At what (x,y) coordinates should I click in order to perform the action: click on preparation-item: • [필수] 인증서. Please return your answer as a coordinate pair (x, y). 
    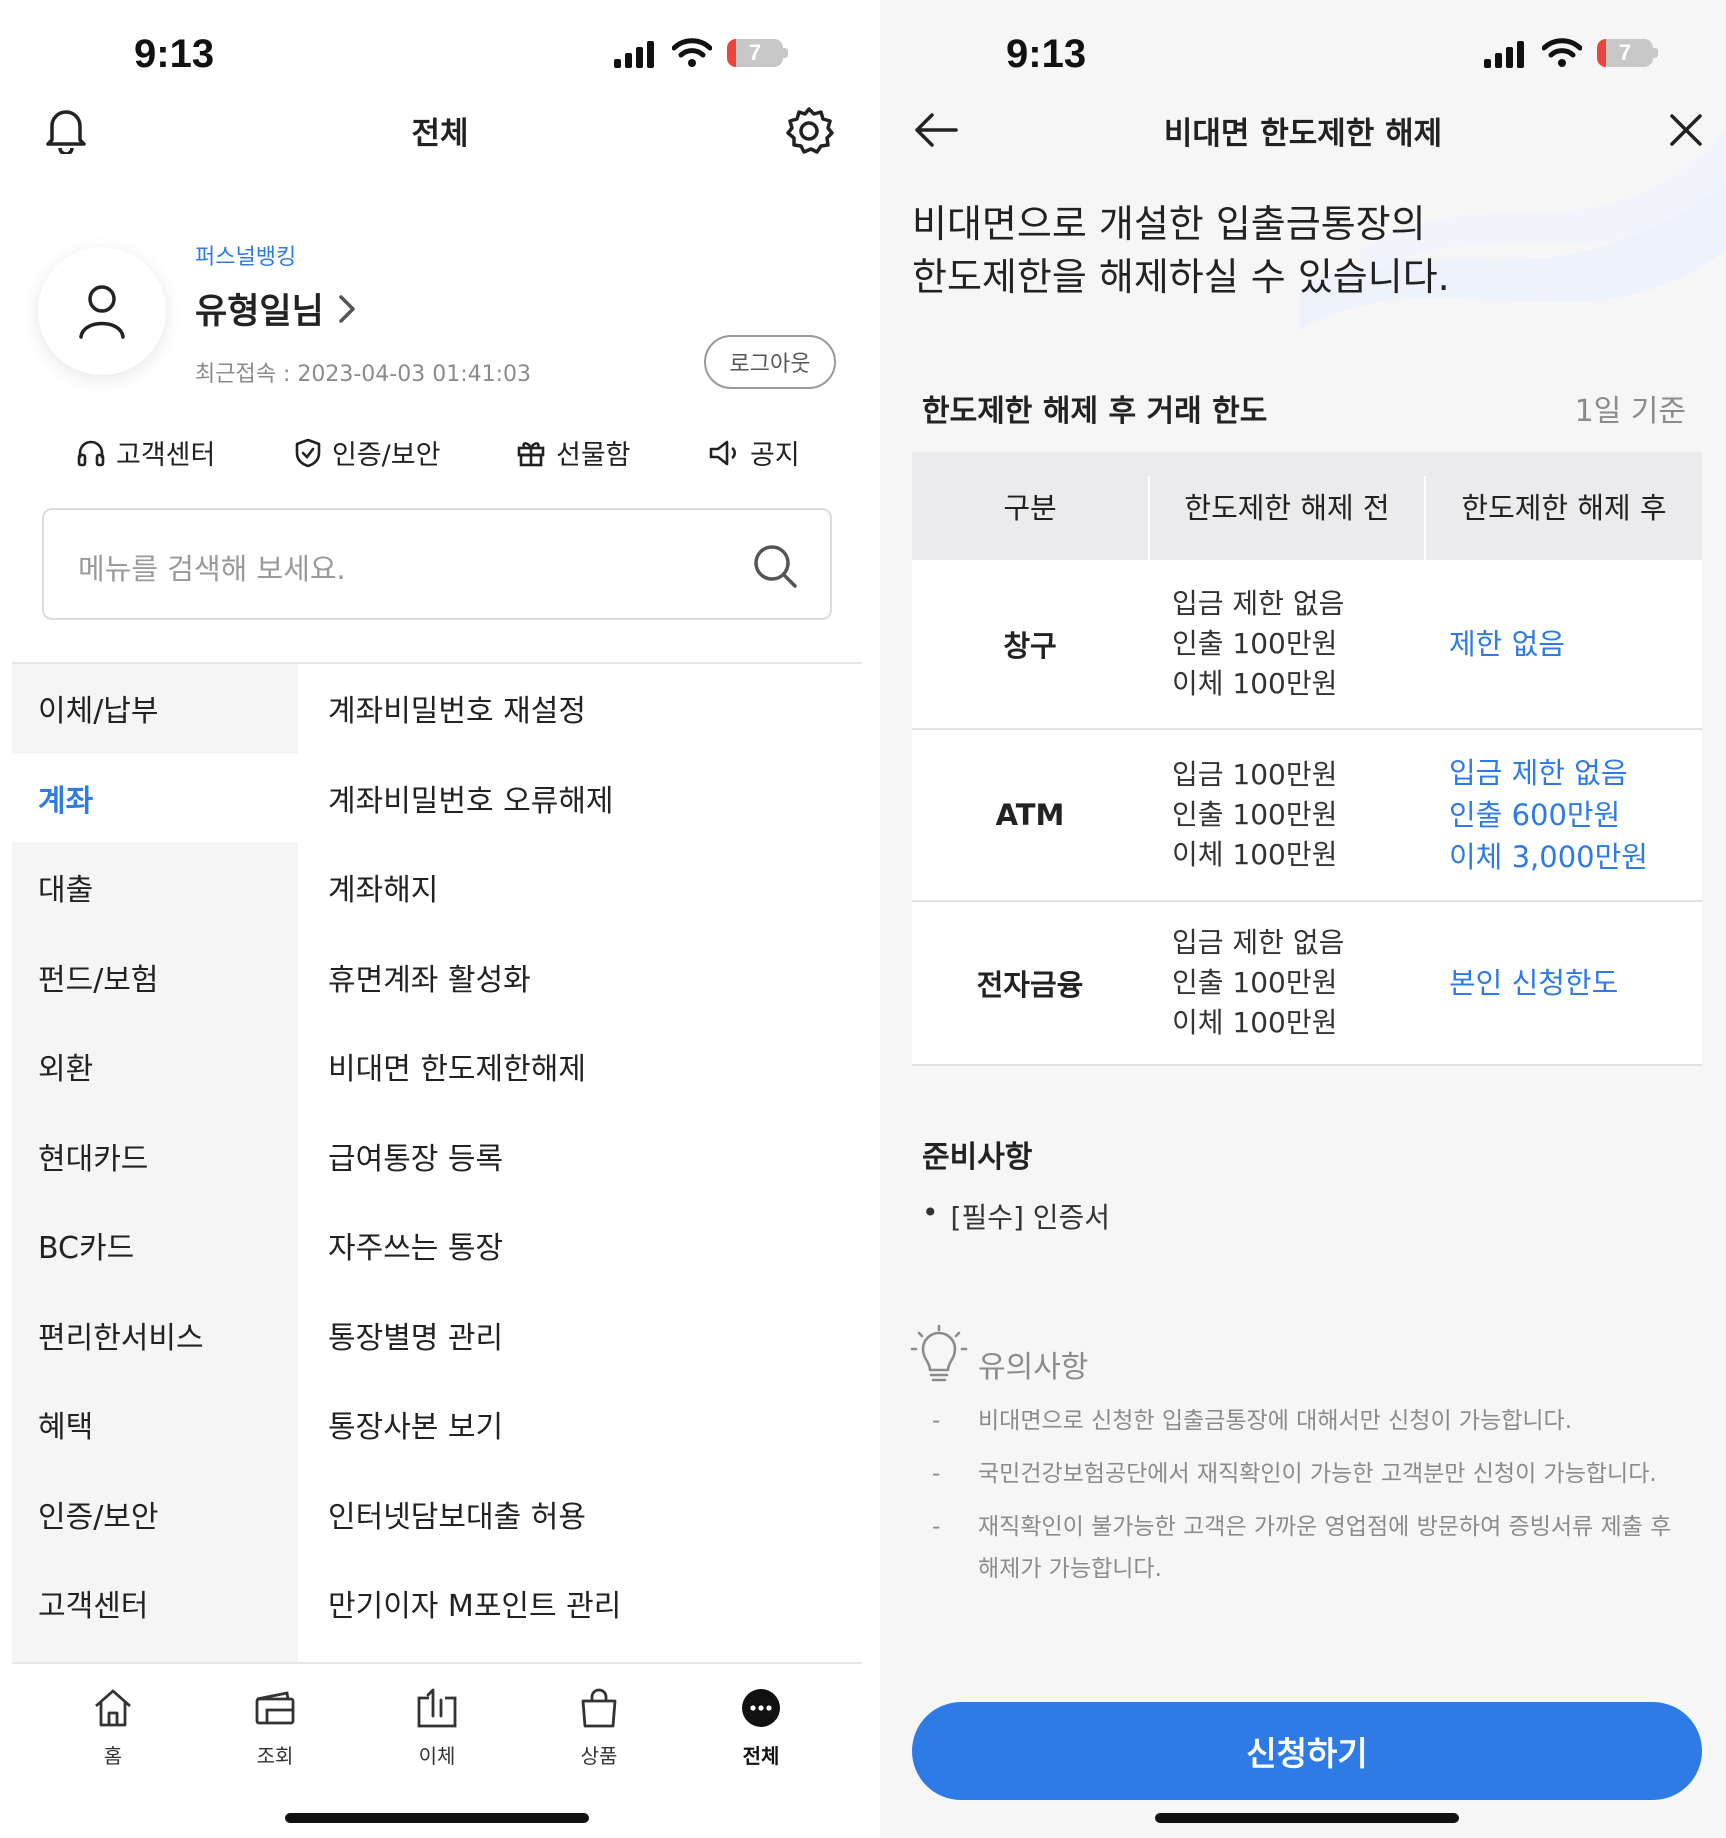
    Looking at the image, I should click on (1016, 1216).